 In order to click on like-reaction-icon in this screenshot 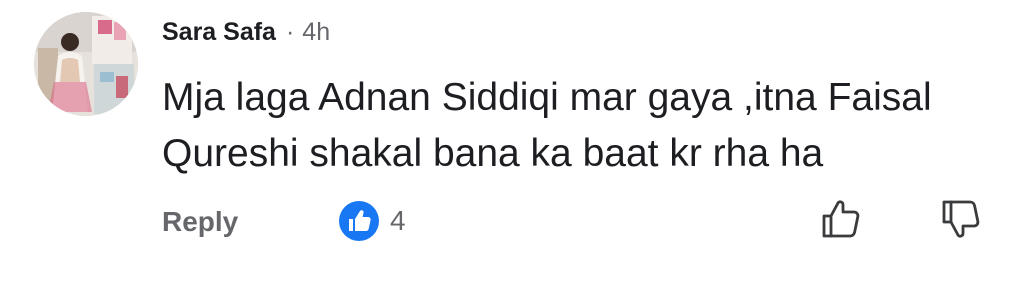, I will do `click(359, 221)`.